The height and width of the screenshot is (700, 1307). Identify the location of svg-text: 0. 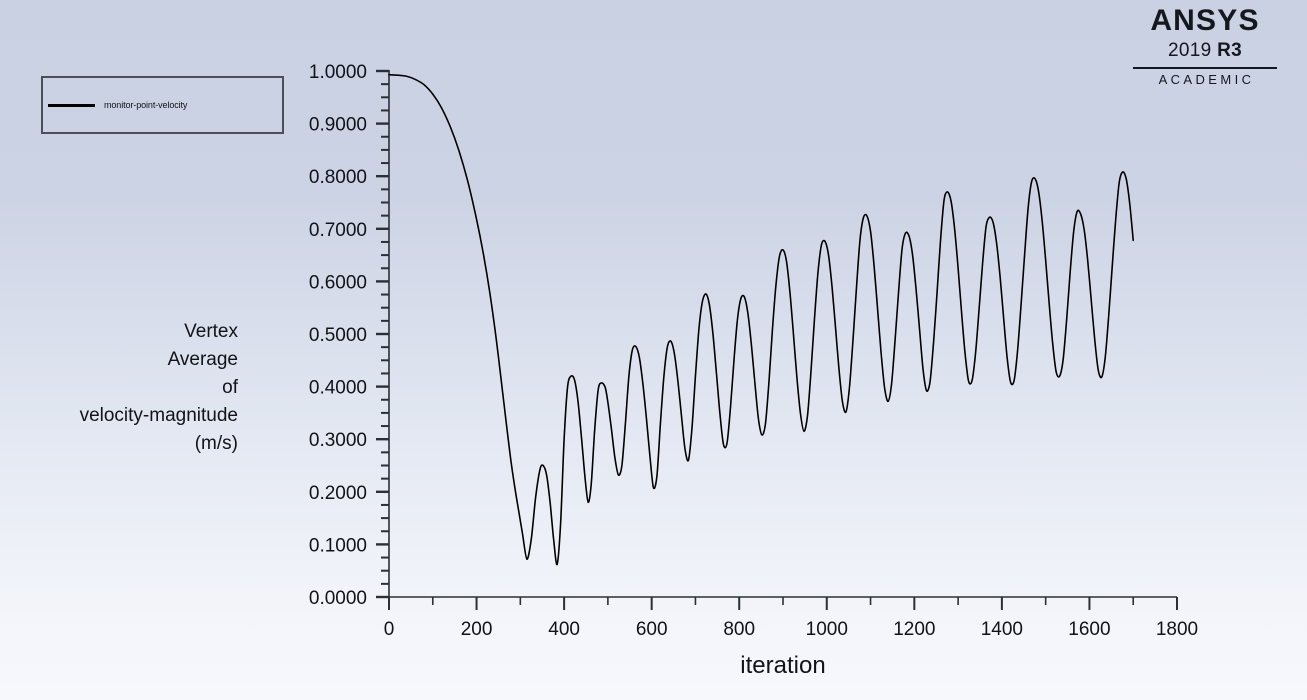
(389, 629).